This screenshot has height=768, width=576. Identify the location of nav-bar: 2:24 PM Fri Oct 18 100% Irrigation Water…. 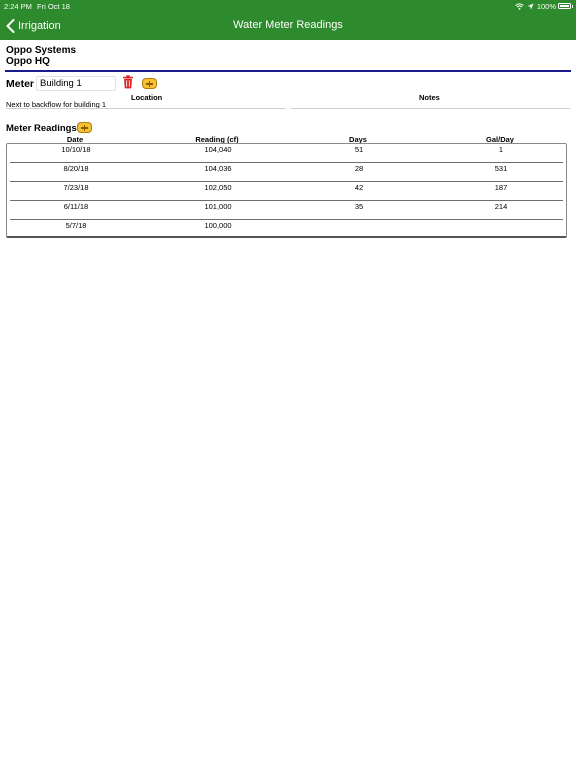
(288, 20).